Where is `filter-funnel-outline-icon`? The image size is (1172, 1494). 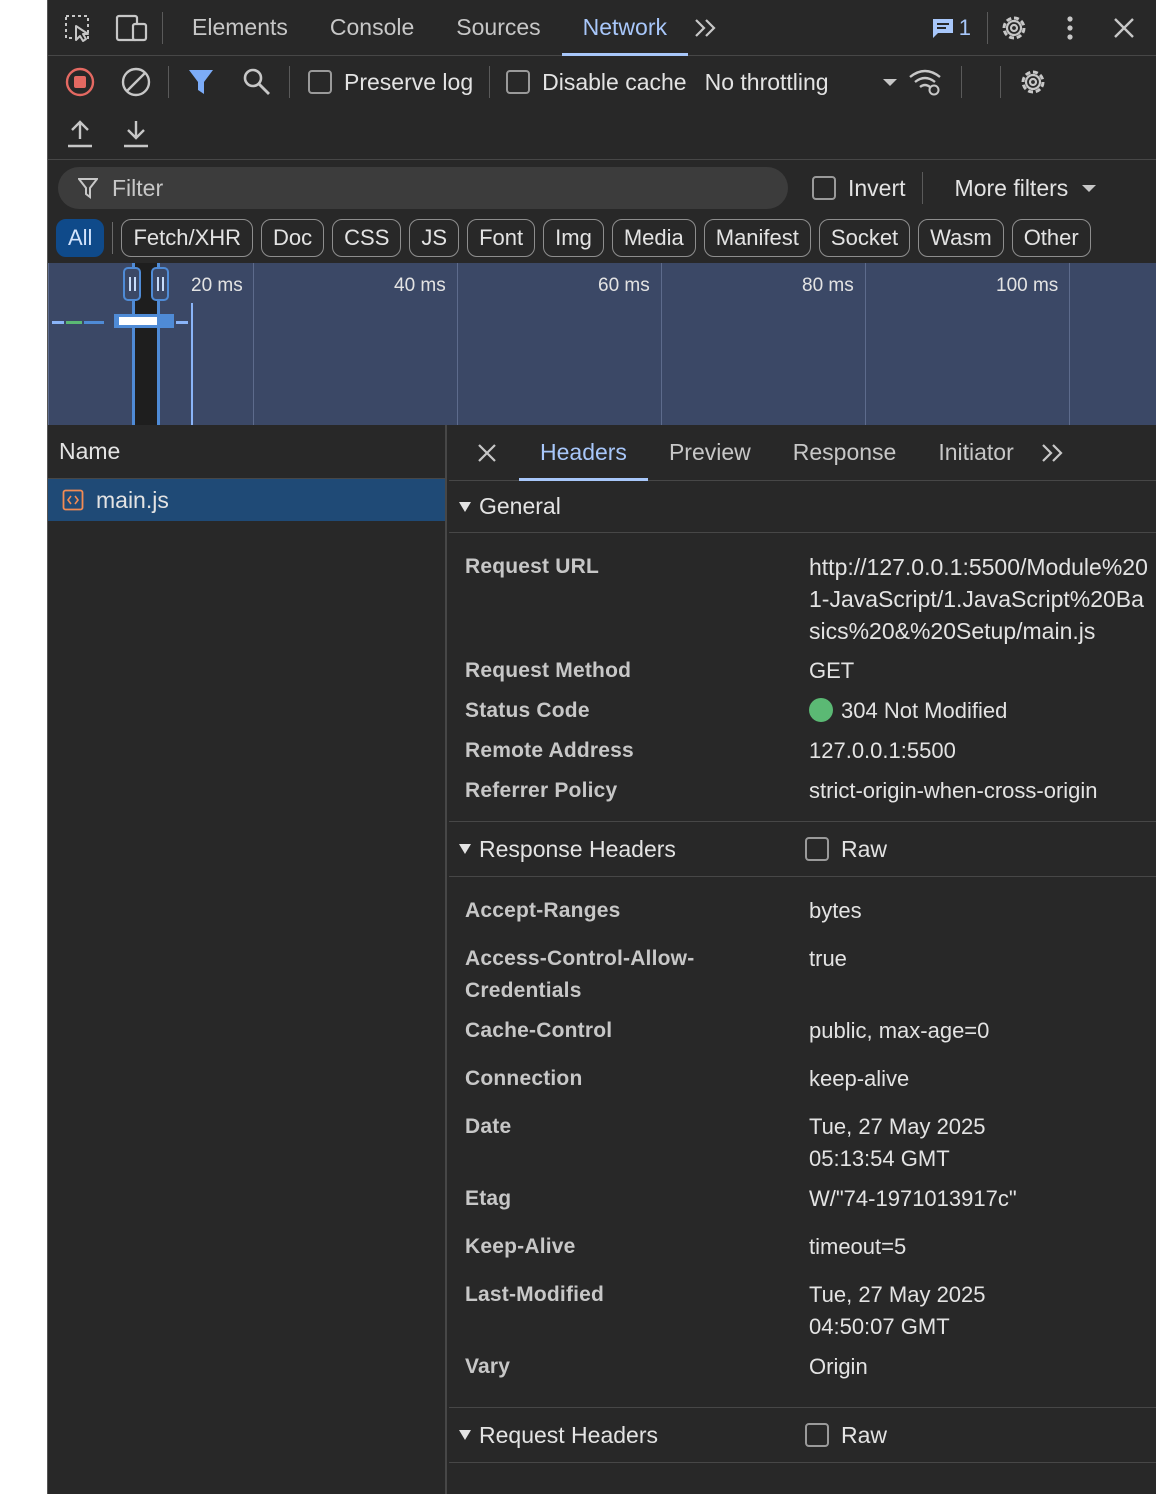
filter-funnel-outline-icon is located at coordinates (88, 188).